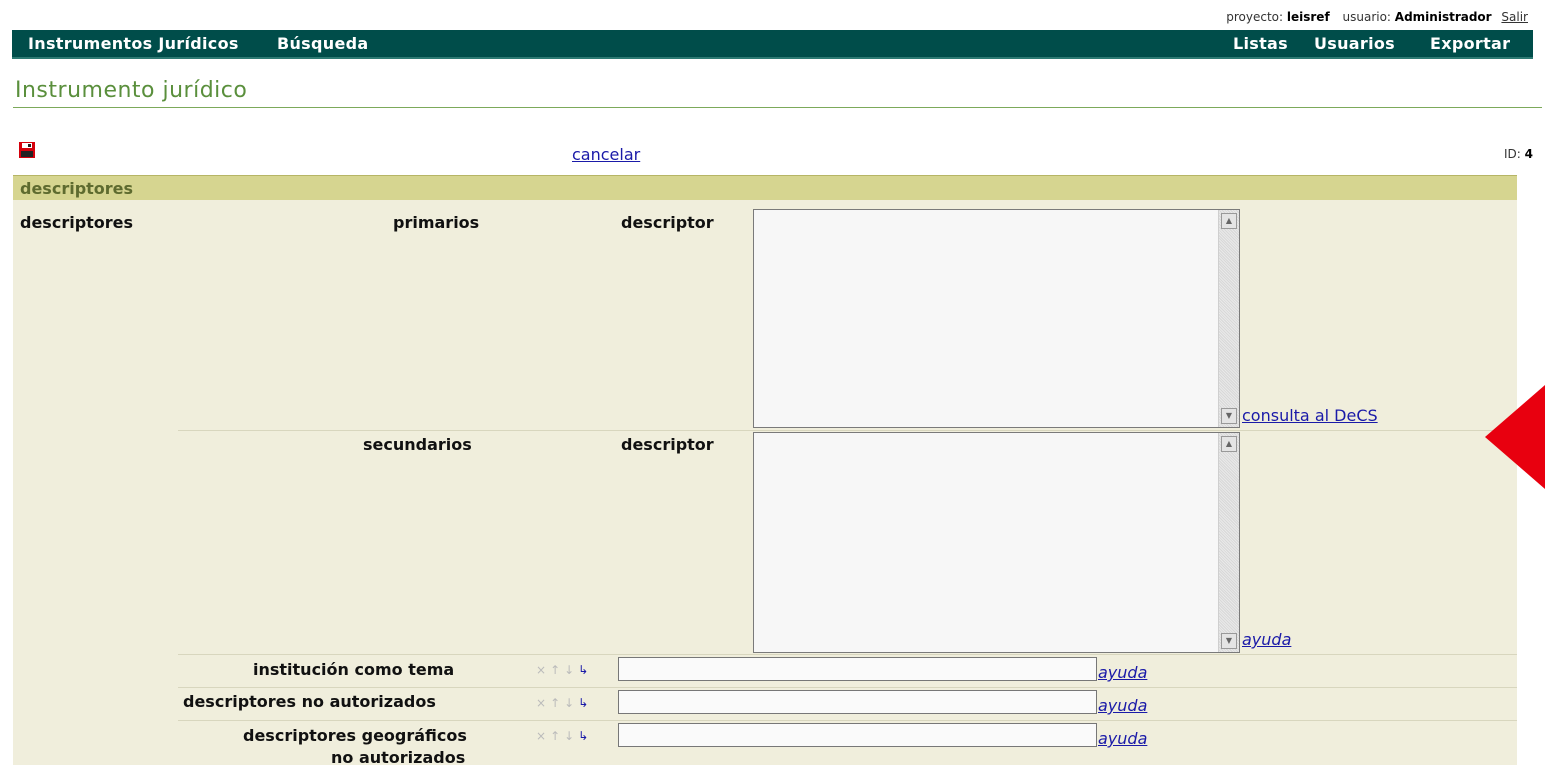 The width and height of the screenshot is (1545, 767). I want to click on page-title: Instrumento jurídico, so click(131, 90).